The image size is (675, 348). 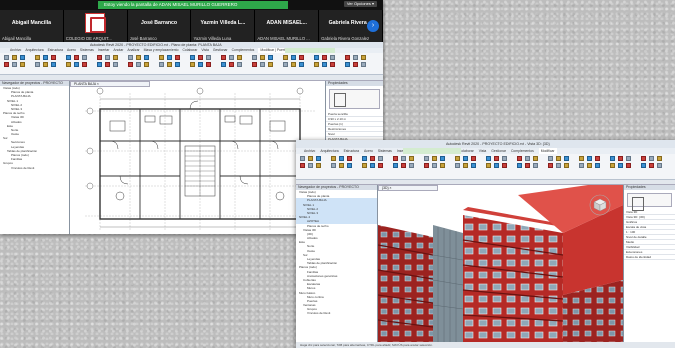 I want to click on participant-tile: José Barranco José Barranco, so click(x=159, y=26).